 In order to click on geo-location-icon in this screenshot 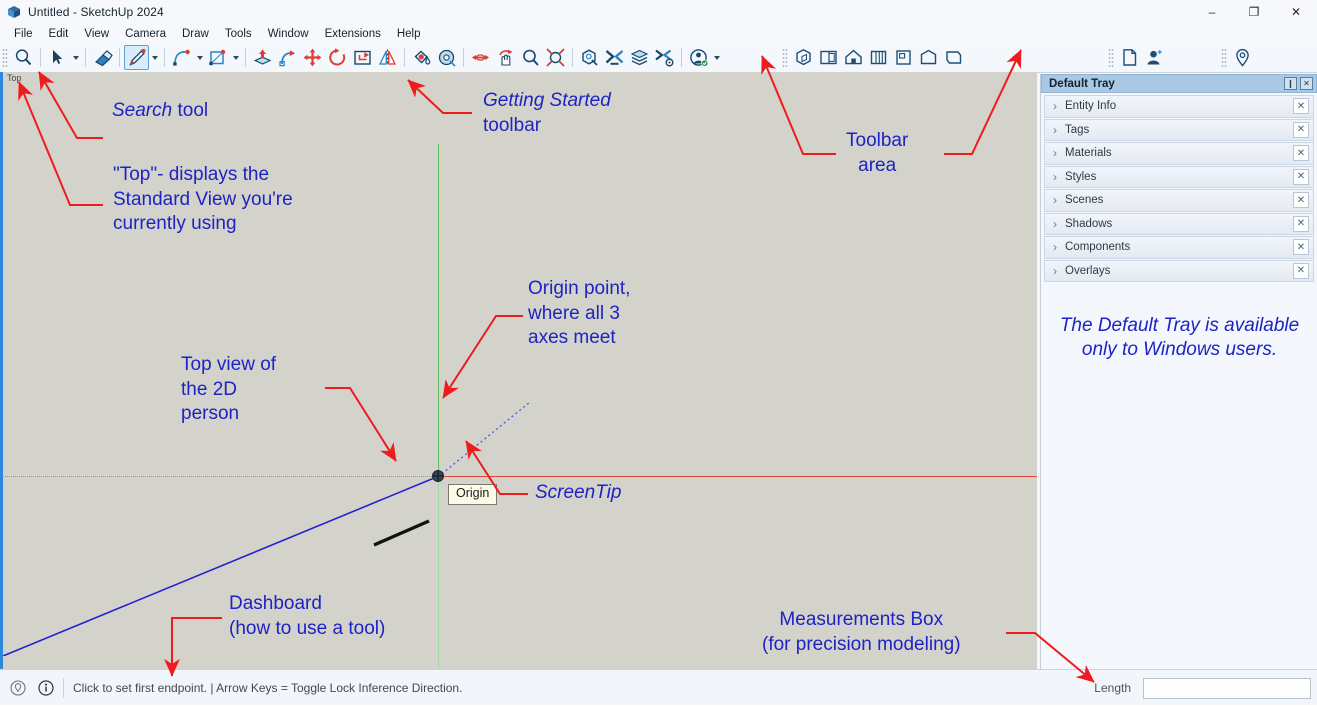, I will do `click(18, 688)`.